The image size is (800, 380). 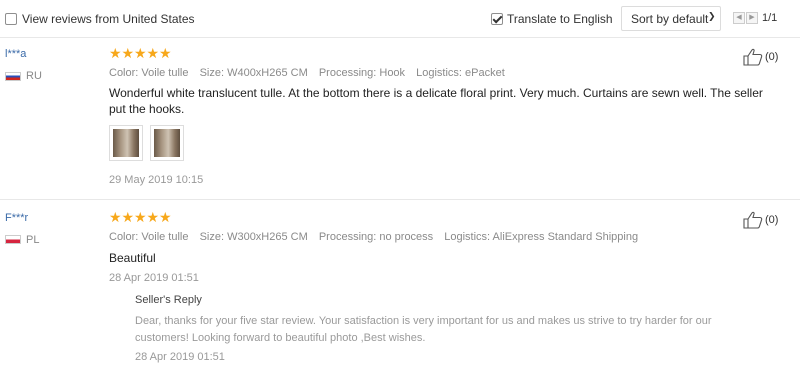 What do you see at coordinates (168, 300) in the screenshot?
I see `seller-reply-title: Seller's Reply` at bounding box center [168, 300].